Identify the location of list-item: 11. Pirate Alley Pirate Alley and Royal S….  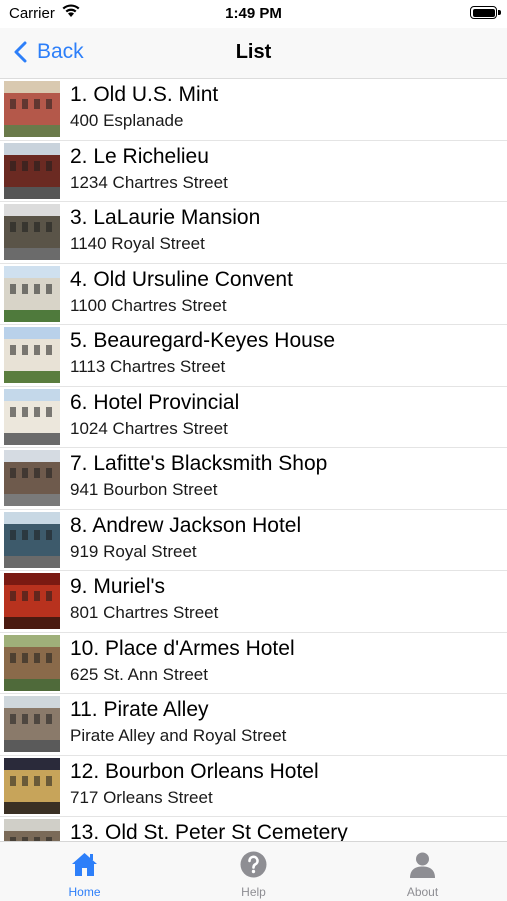
(253, 725).